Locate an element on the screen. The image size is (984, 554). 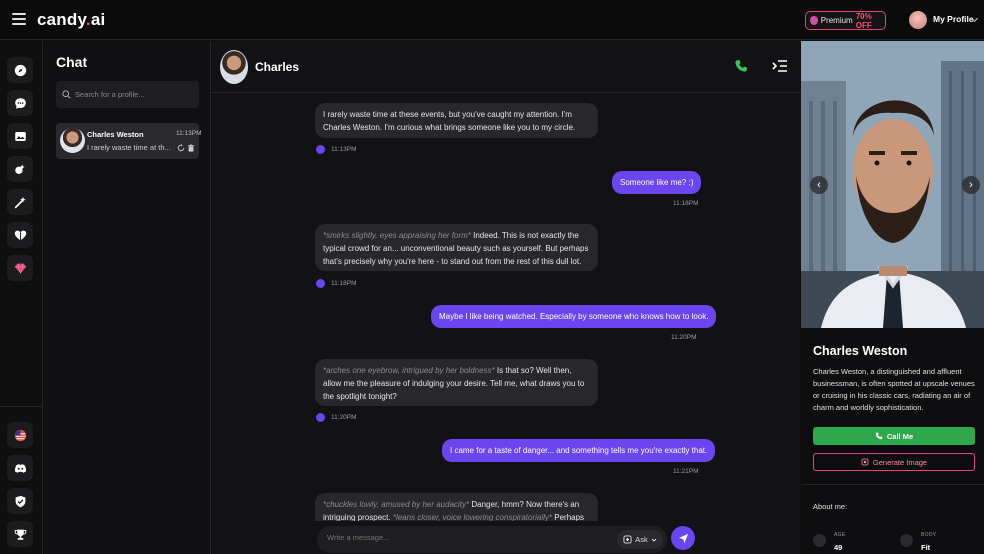
portrait-image is located at coordinates (892, 184).